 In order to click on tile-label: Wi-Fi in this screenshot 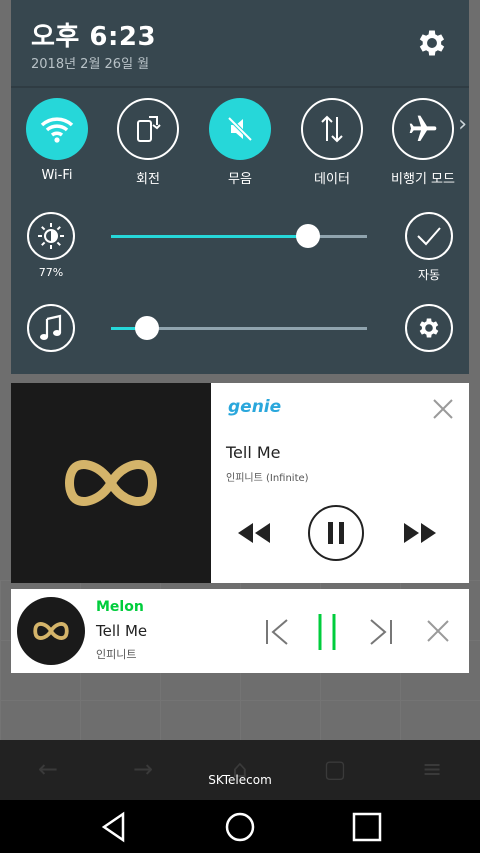, I will do `click(57, 175)`.